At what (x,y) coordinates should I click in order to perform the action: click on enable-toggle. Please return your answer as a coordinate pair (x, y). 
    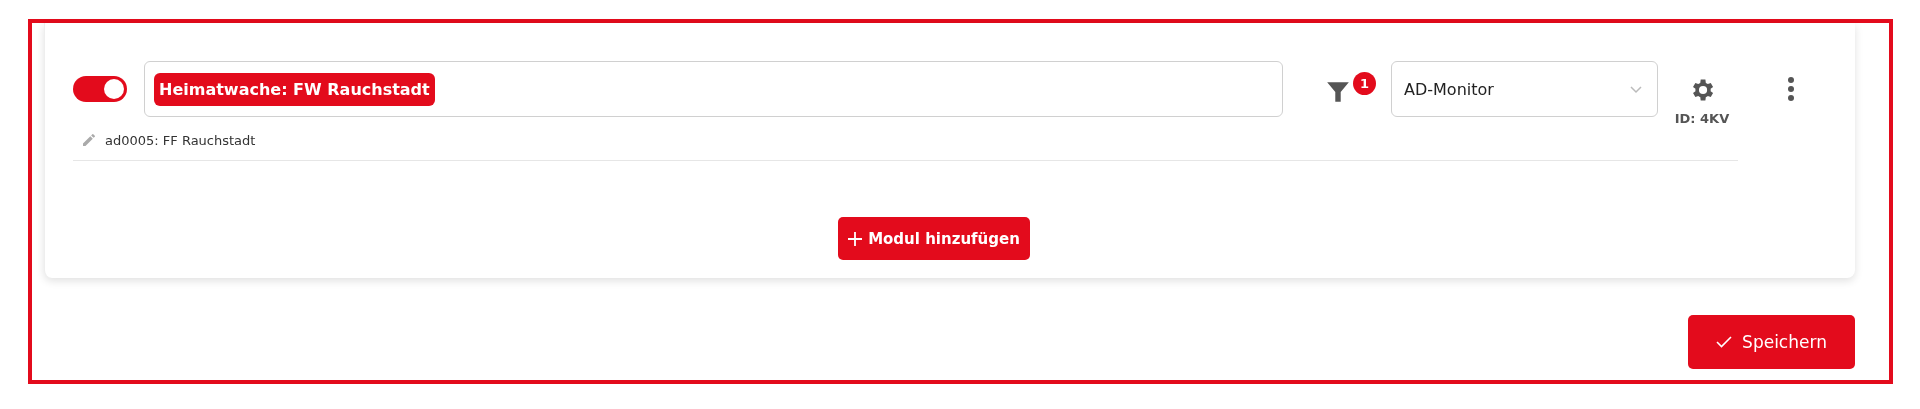
    Looking at the image, I should click on (100, 89).